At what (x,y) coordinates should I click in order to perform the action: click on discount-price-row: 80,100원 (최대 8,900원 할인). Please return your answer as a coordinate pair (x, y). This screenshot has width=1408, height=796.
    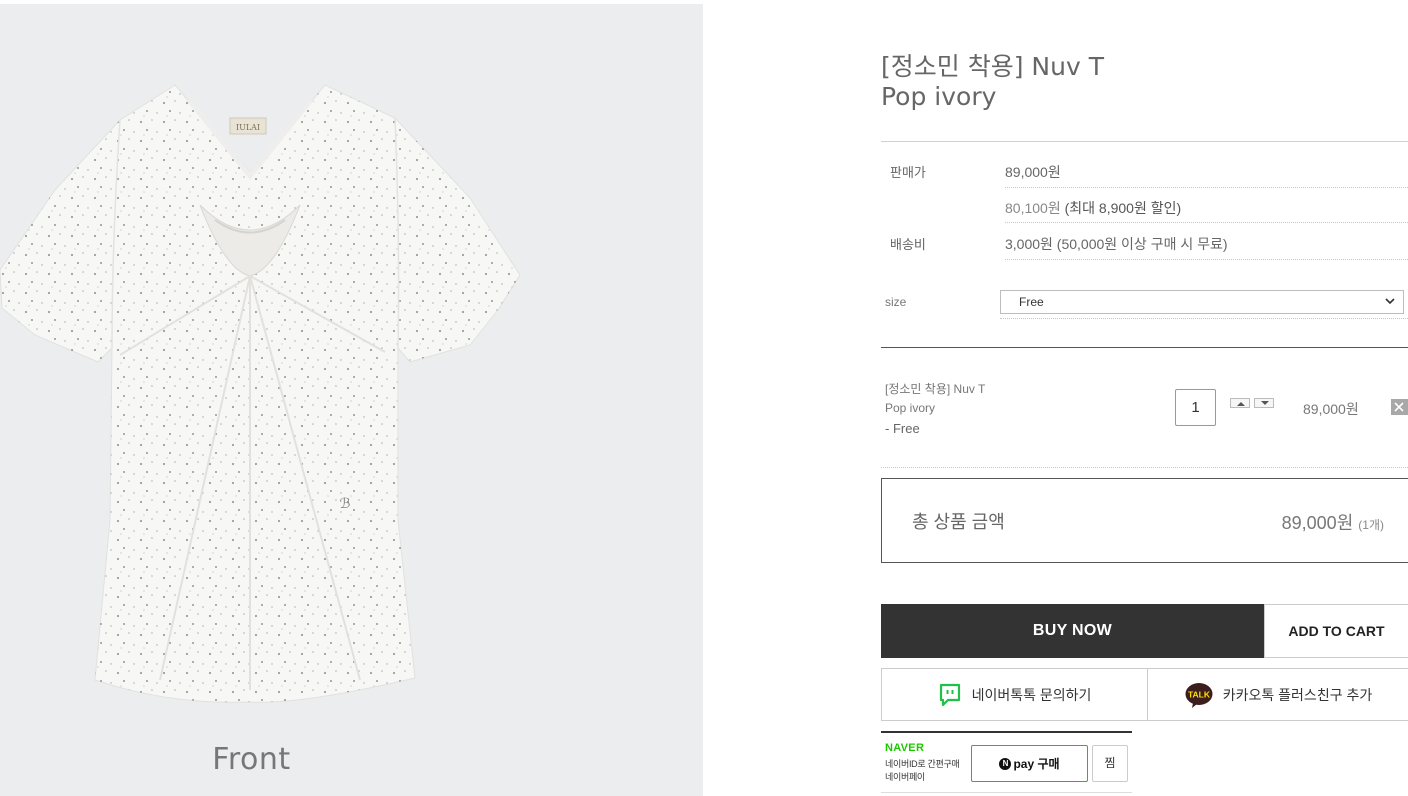
    Looking at the image, I should click on (1093, 208).